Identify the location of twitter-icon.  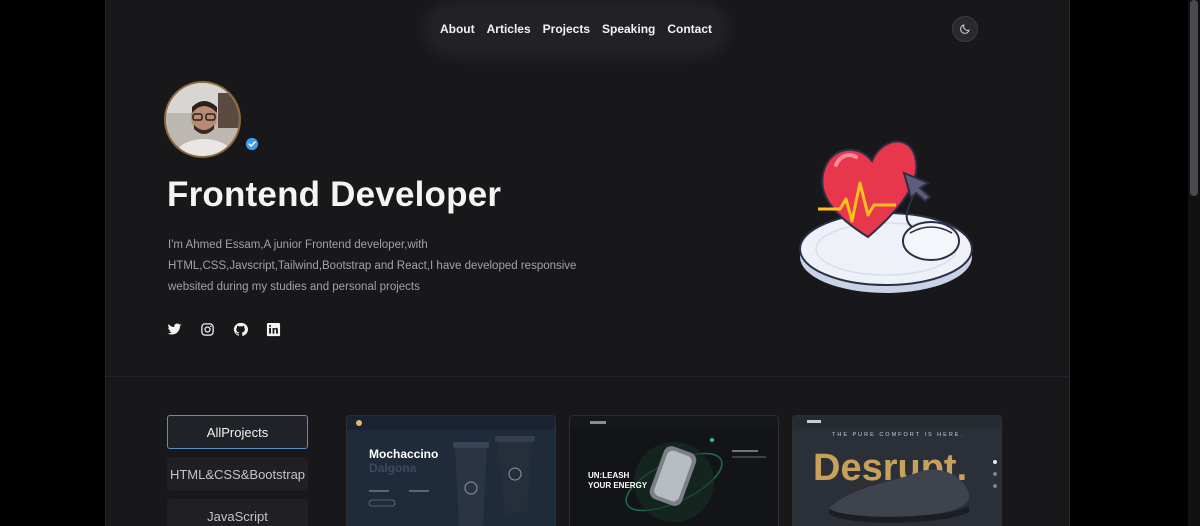
(174, 329).